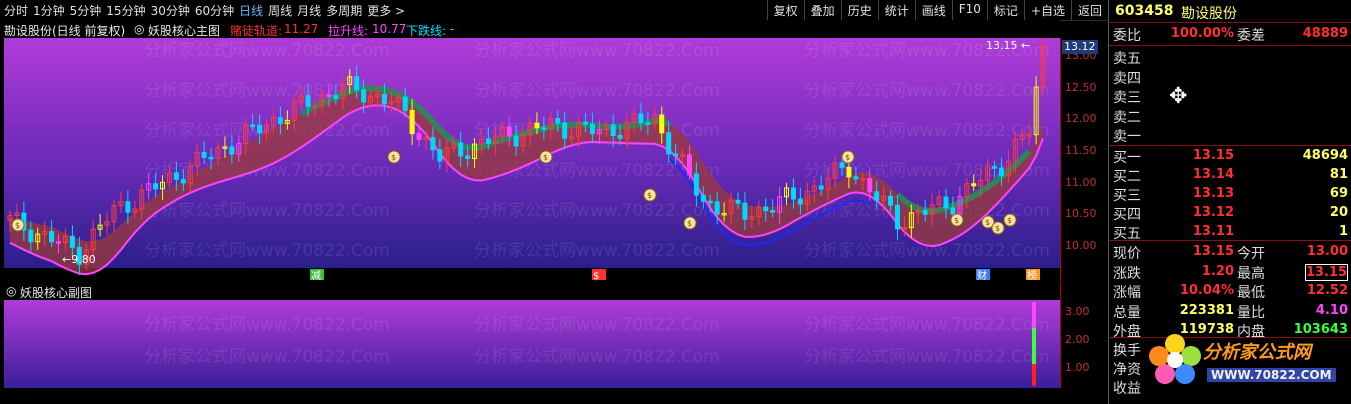 Image resolution: width=1351 pixels, height=404 pixels. I want to click on toolbar-button: 画线, so click(933, 10).